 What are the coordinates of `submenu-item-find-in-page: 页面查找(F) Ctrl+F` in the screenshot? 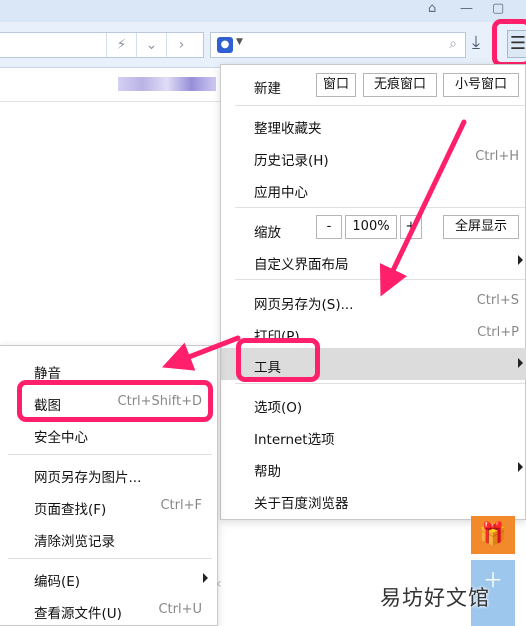 It's located at (109, 506).